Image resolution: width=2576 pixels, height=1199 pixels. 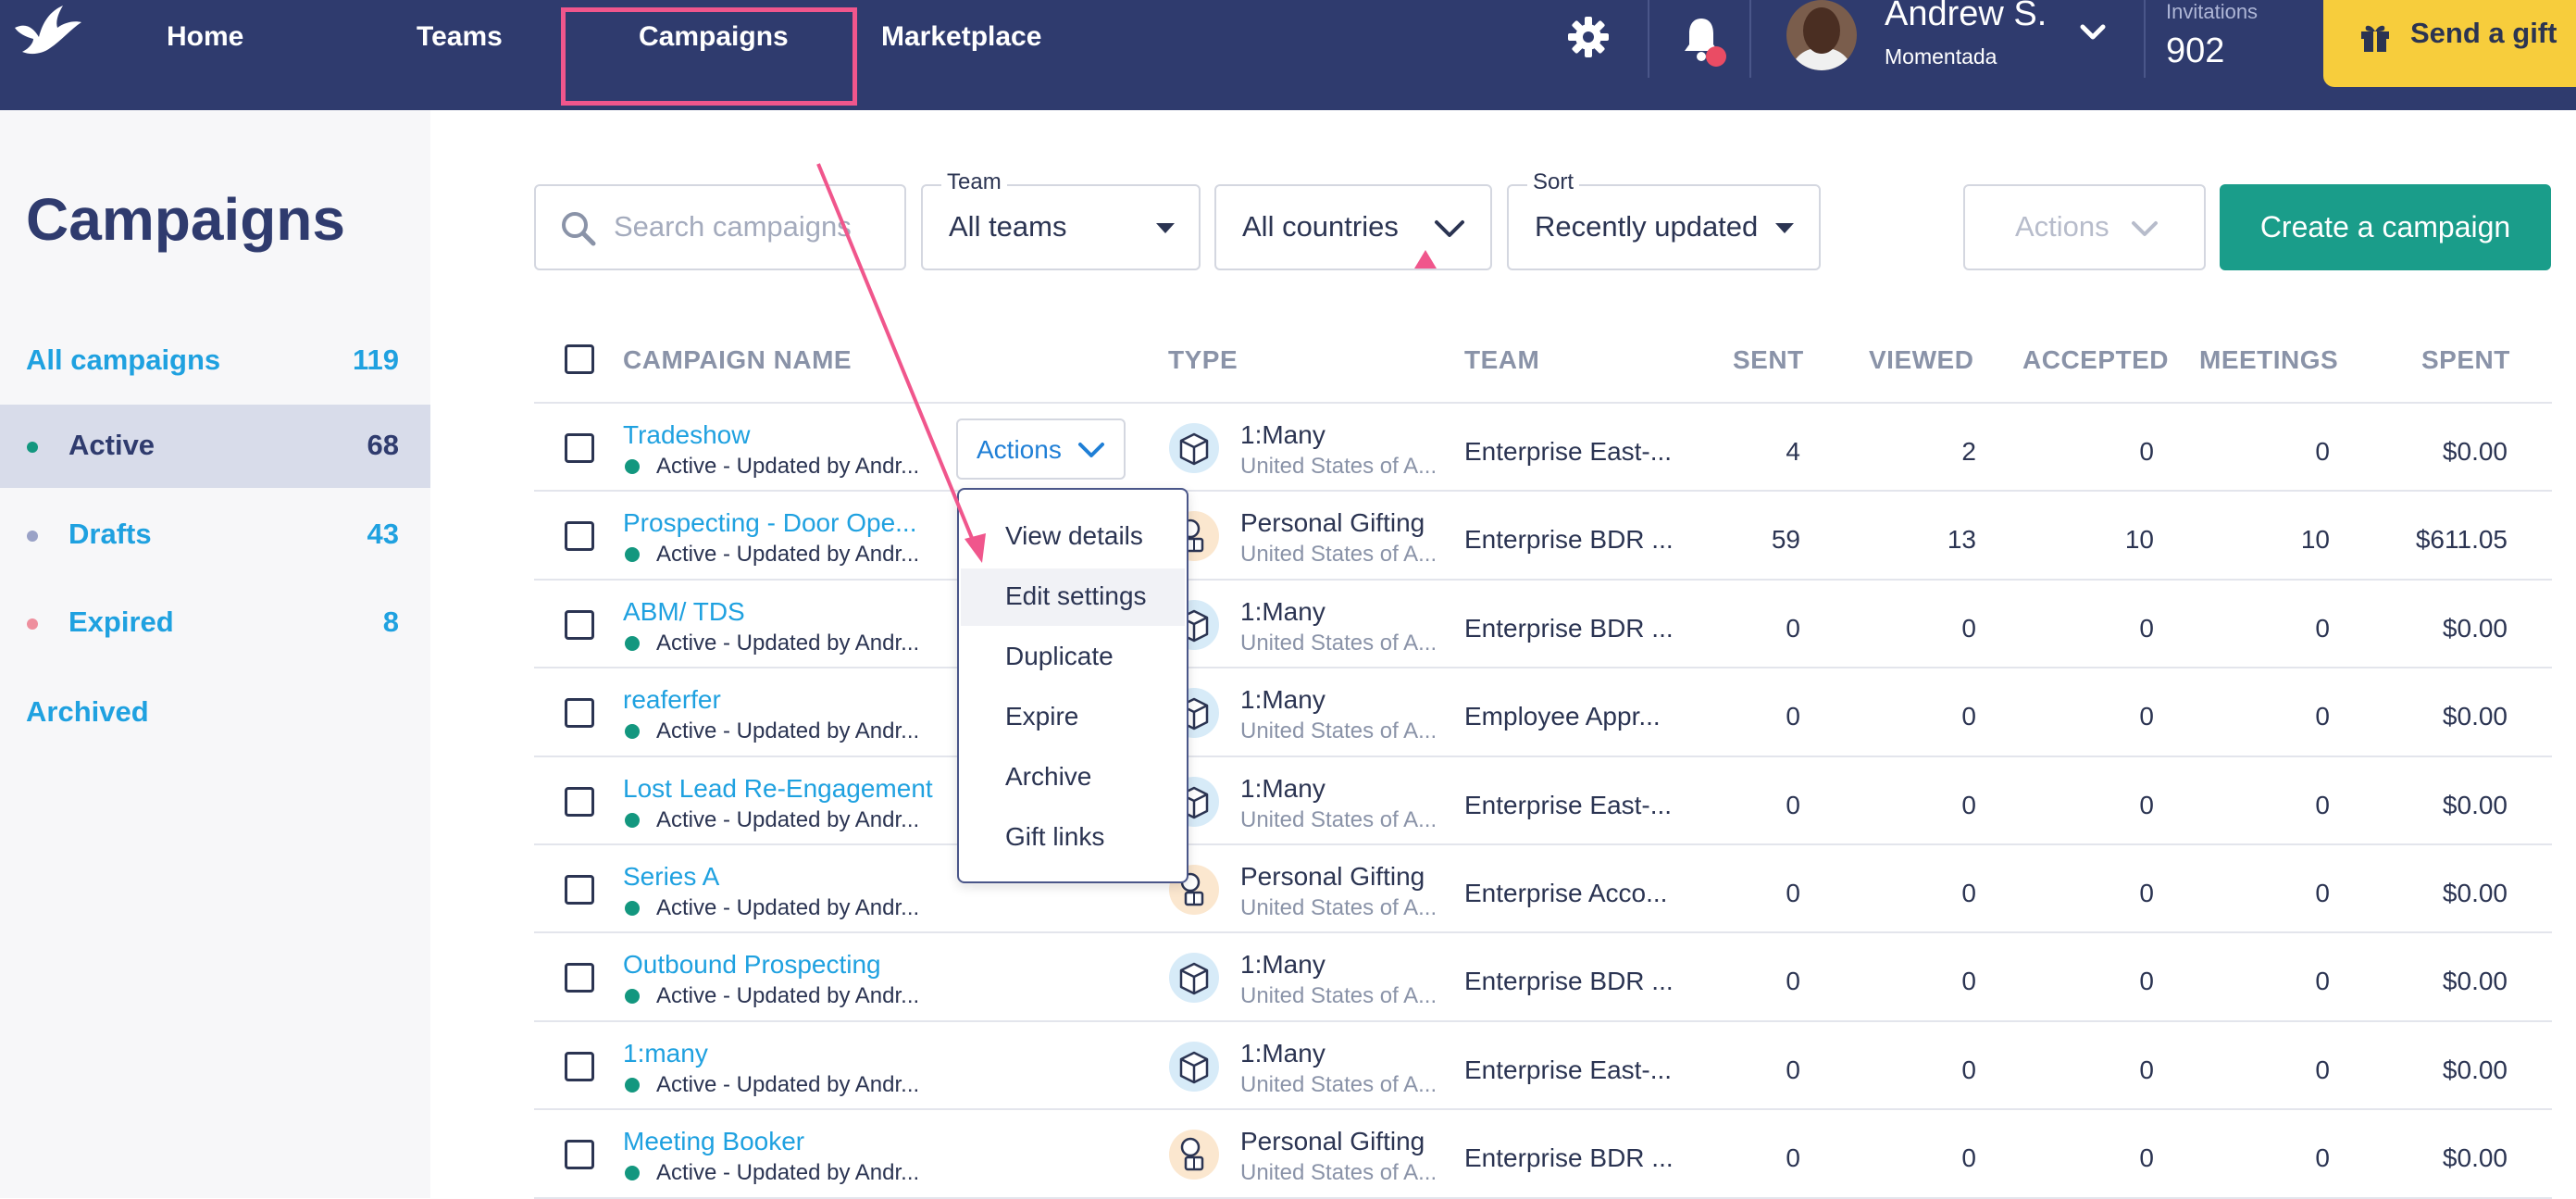 What do you see at coordinates (778, 789) in the screenshot?
I see `campaign-name-link: Lost Lead Re-Engagement` at bounding box center [778, 789].